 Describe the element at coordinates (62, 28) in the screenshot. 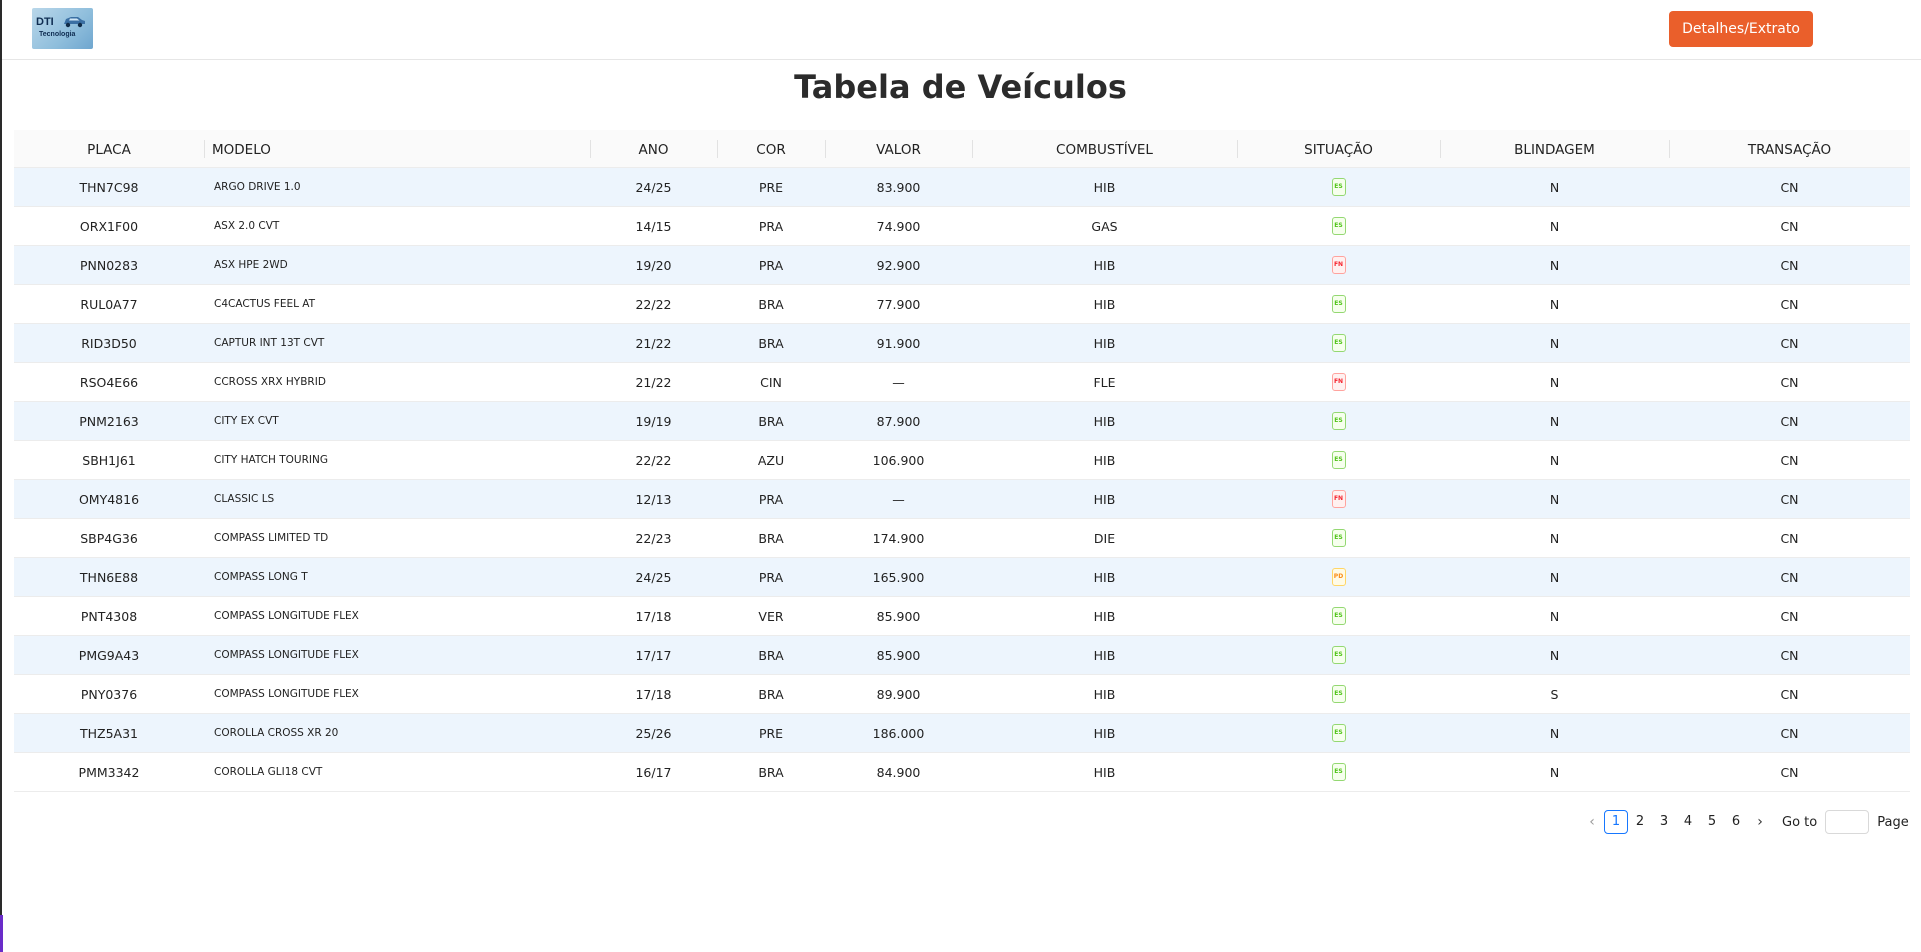

I see `company-logo: DTI Tecnologia` at that location.